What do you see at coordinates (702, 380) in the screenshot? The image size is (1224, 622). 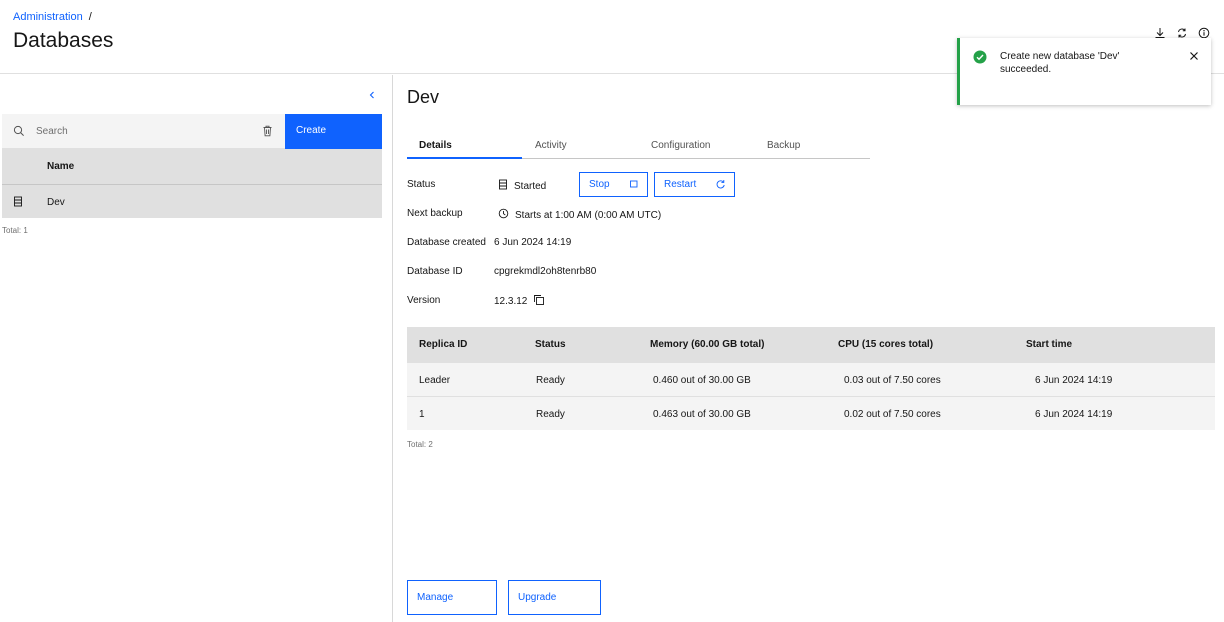 I see `replica-memory-cell: 0.460 out of 30.00 GB` at bounding box center [702, 380].